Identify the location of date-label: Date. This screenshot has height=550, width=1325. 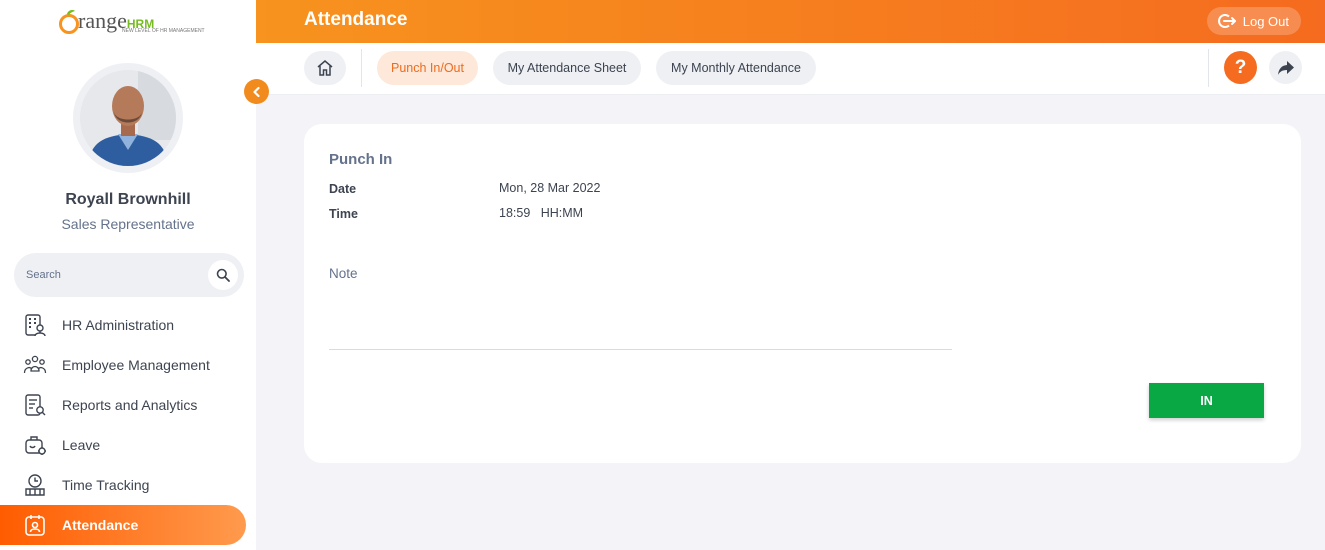
(343, 189).